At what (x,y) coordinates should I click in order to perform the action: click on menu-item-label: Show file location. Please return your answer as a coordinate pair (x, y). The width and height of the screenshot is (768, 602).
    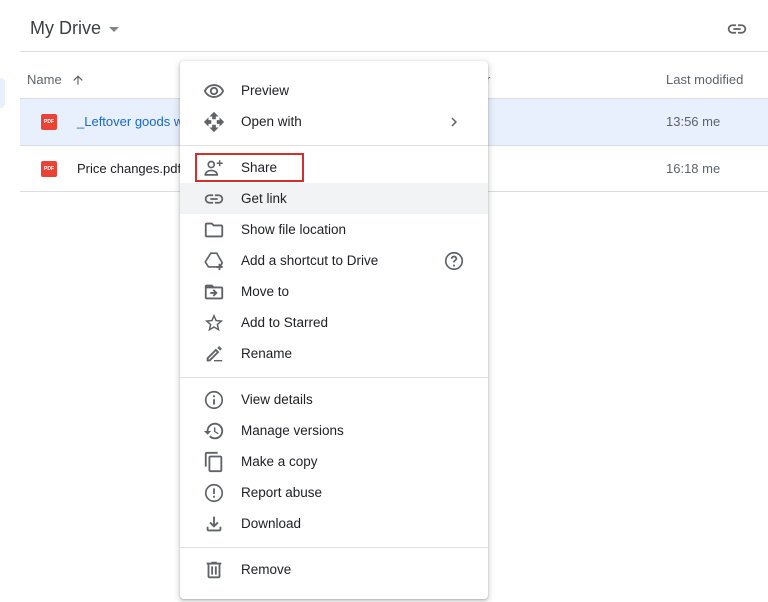
    Looking at the image, I should click on (294, 229).